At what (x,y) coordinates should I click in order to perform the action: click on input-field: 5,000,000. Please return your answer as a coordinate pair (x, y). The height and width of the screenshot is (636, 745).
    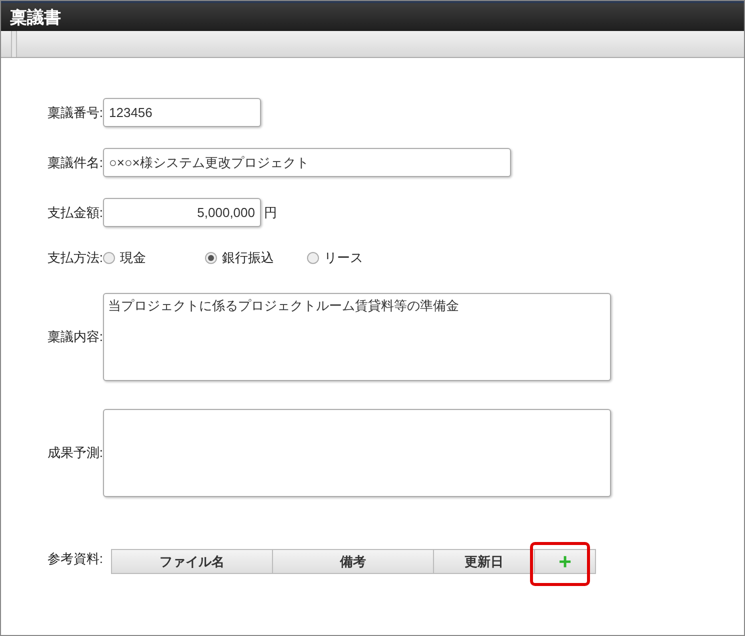
    Looking at the image, I should click on (182, 212).